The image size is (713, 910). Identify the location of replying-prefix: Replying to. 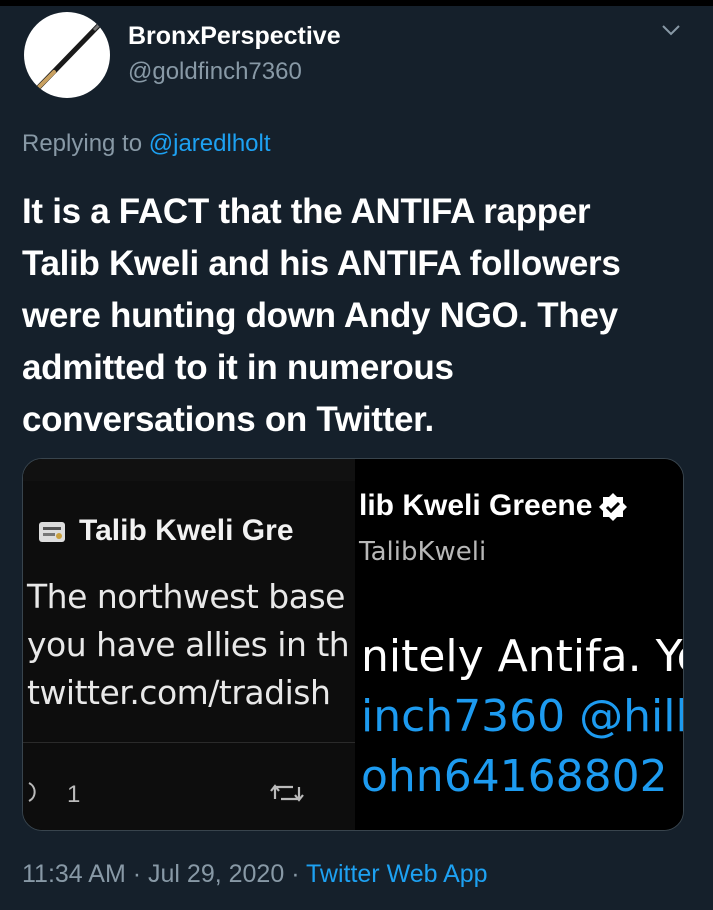
(82, 143).